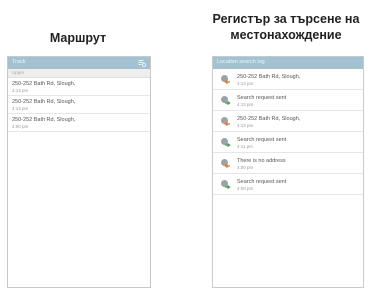 The image size is (381, 288). I want to click on log-item: Search request sent 4:00 pm, so click(288, 184).